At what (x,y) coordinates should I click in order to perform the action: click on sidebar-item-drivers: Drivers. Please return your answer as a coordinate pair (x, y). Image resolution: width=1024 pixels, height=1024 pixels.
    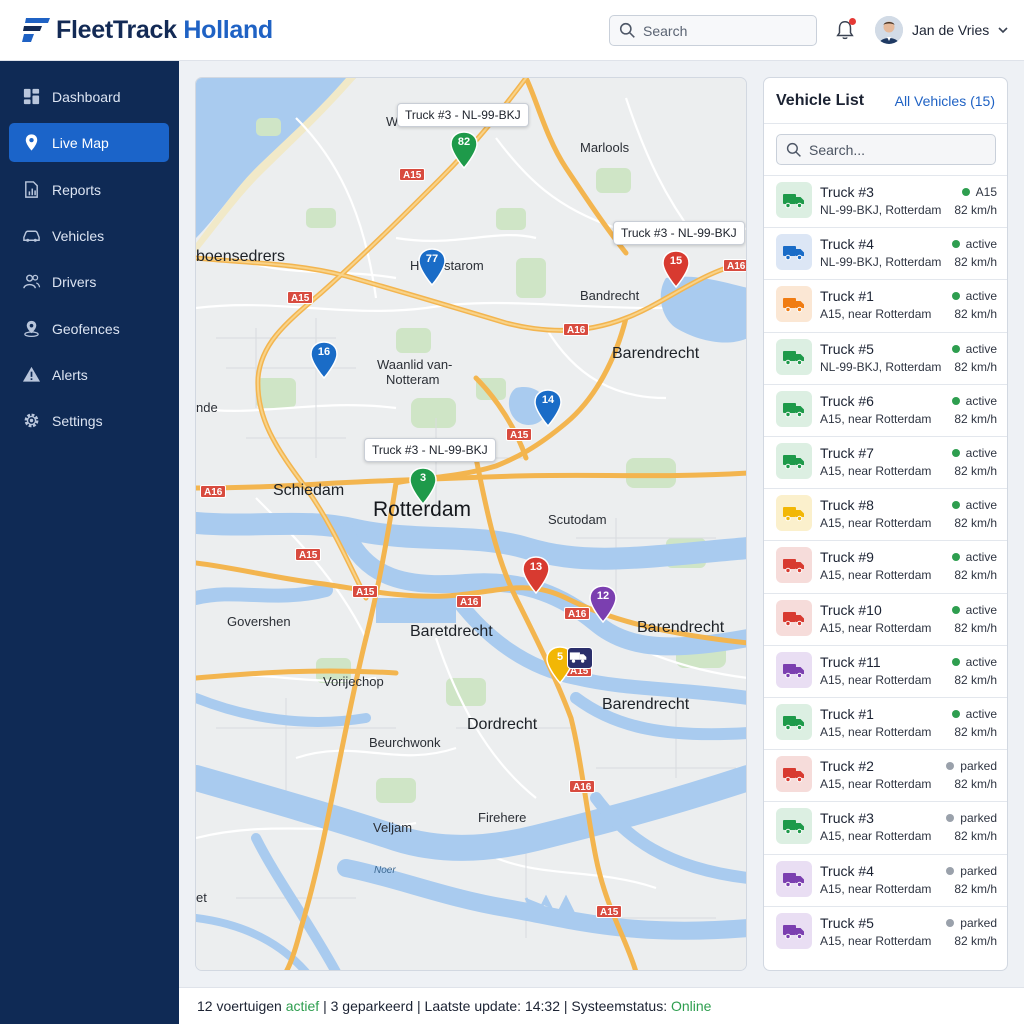
    Looking at the image, I should click on (89, 281).